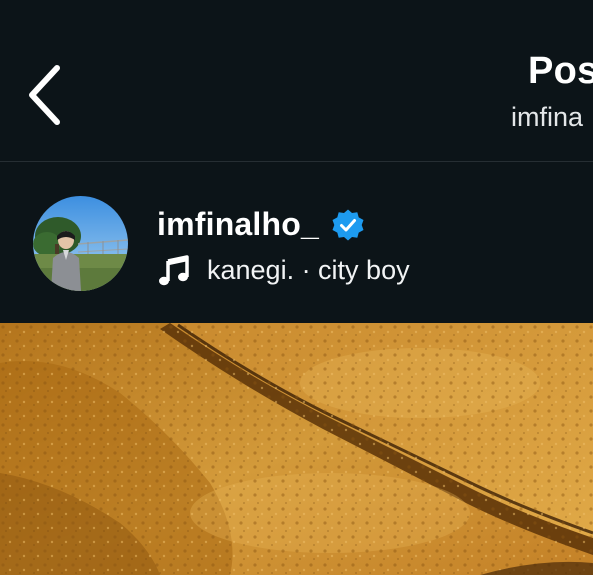 Image resolution: width=593 pixels, height=575 pixels. I want to click on chevron-left-icon, so click(44, 95).